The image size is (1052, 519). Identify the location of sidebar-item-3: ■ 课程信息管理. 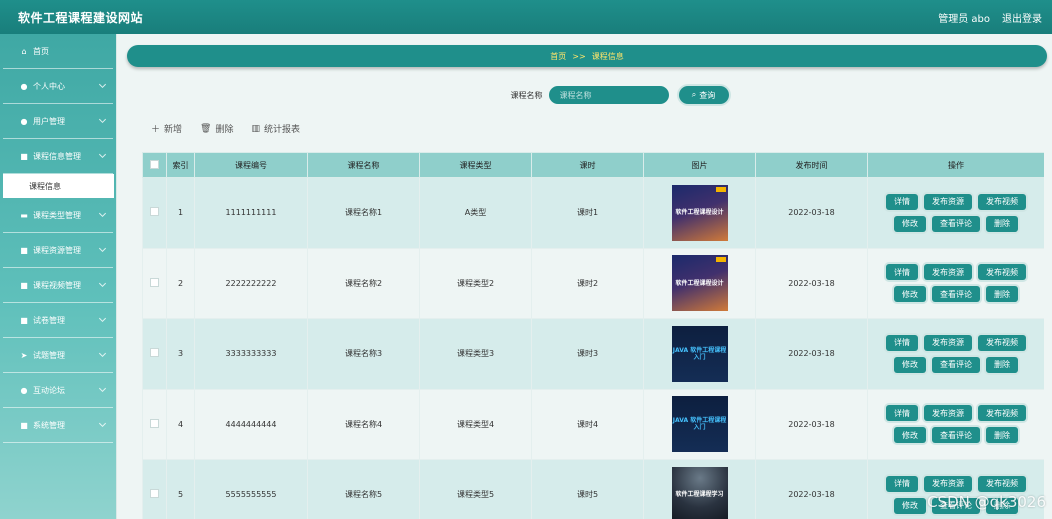
(58, 156).